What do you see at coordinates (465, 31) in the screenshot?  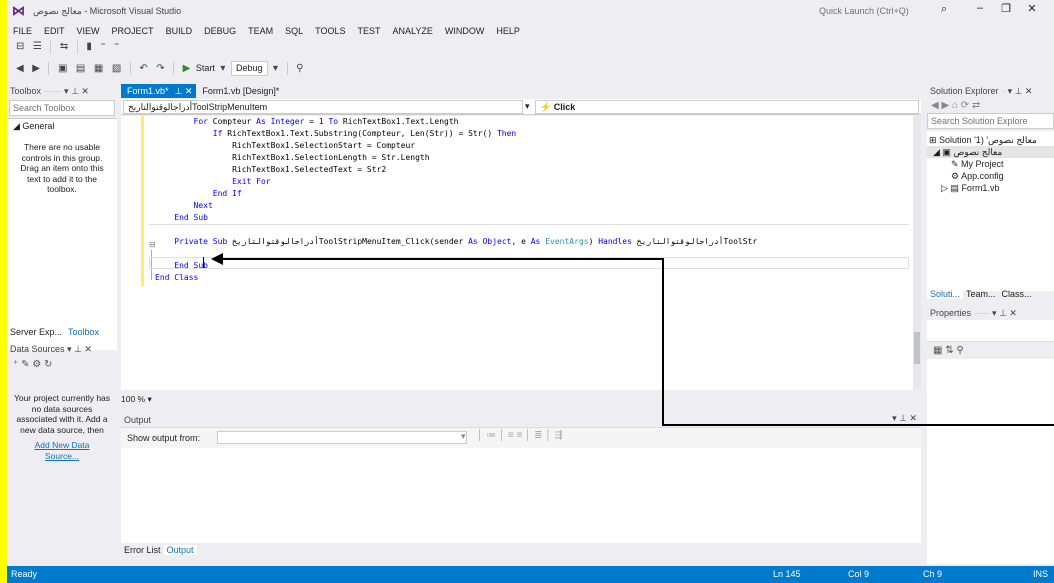 I see `menu-item-window: WINDOW` at bounding box center [465, 31].